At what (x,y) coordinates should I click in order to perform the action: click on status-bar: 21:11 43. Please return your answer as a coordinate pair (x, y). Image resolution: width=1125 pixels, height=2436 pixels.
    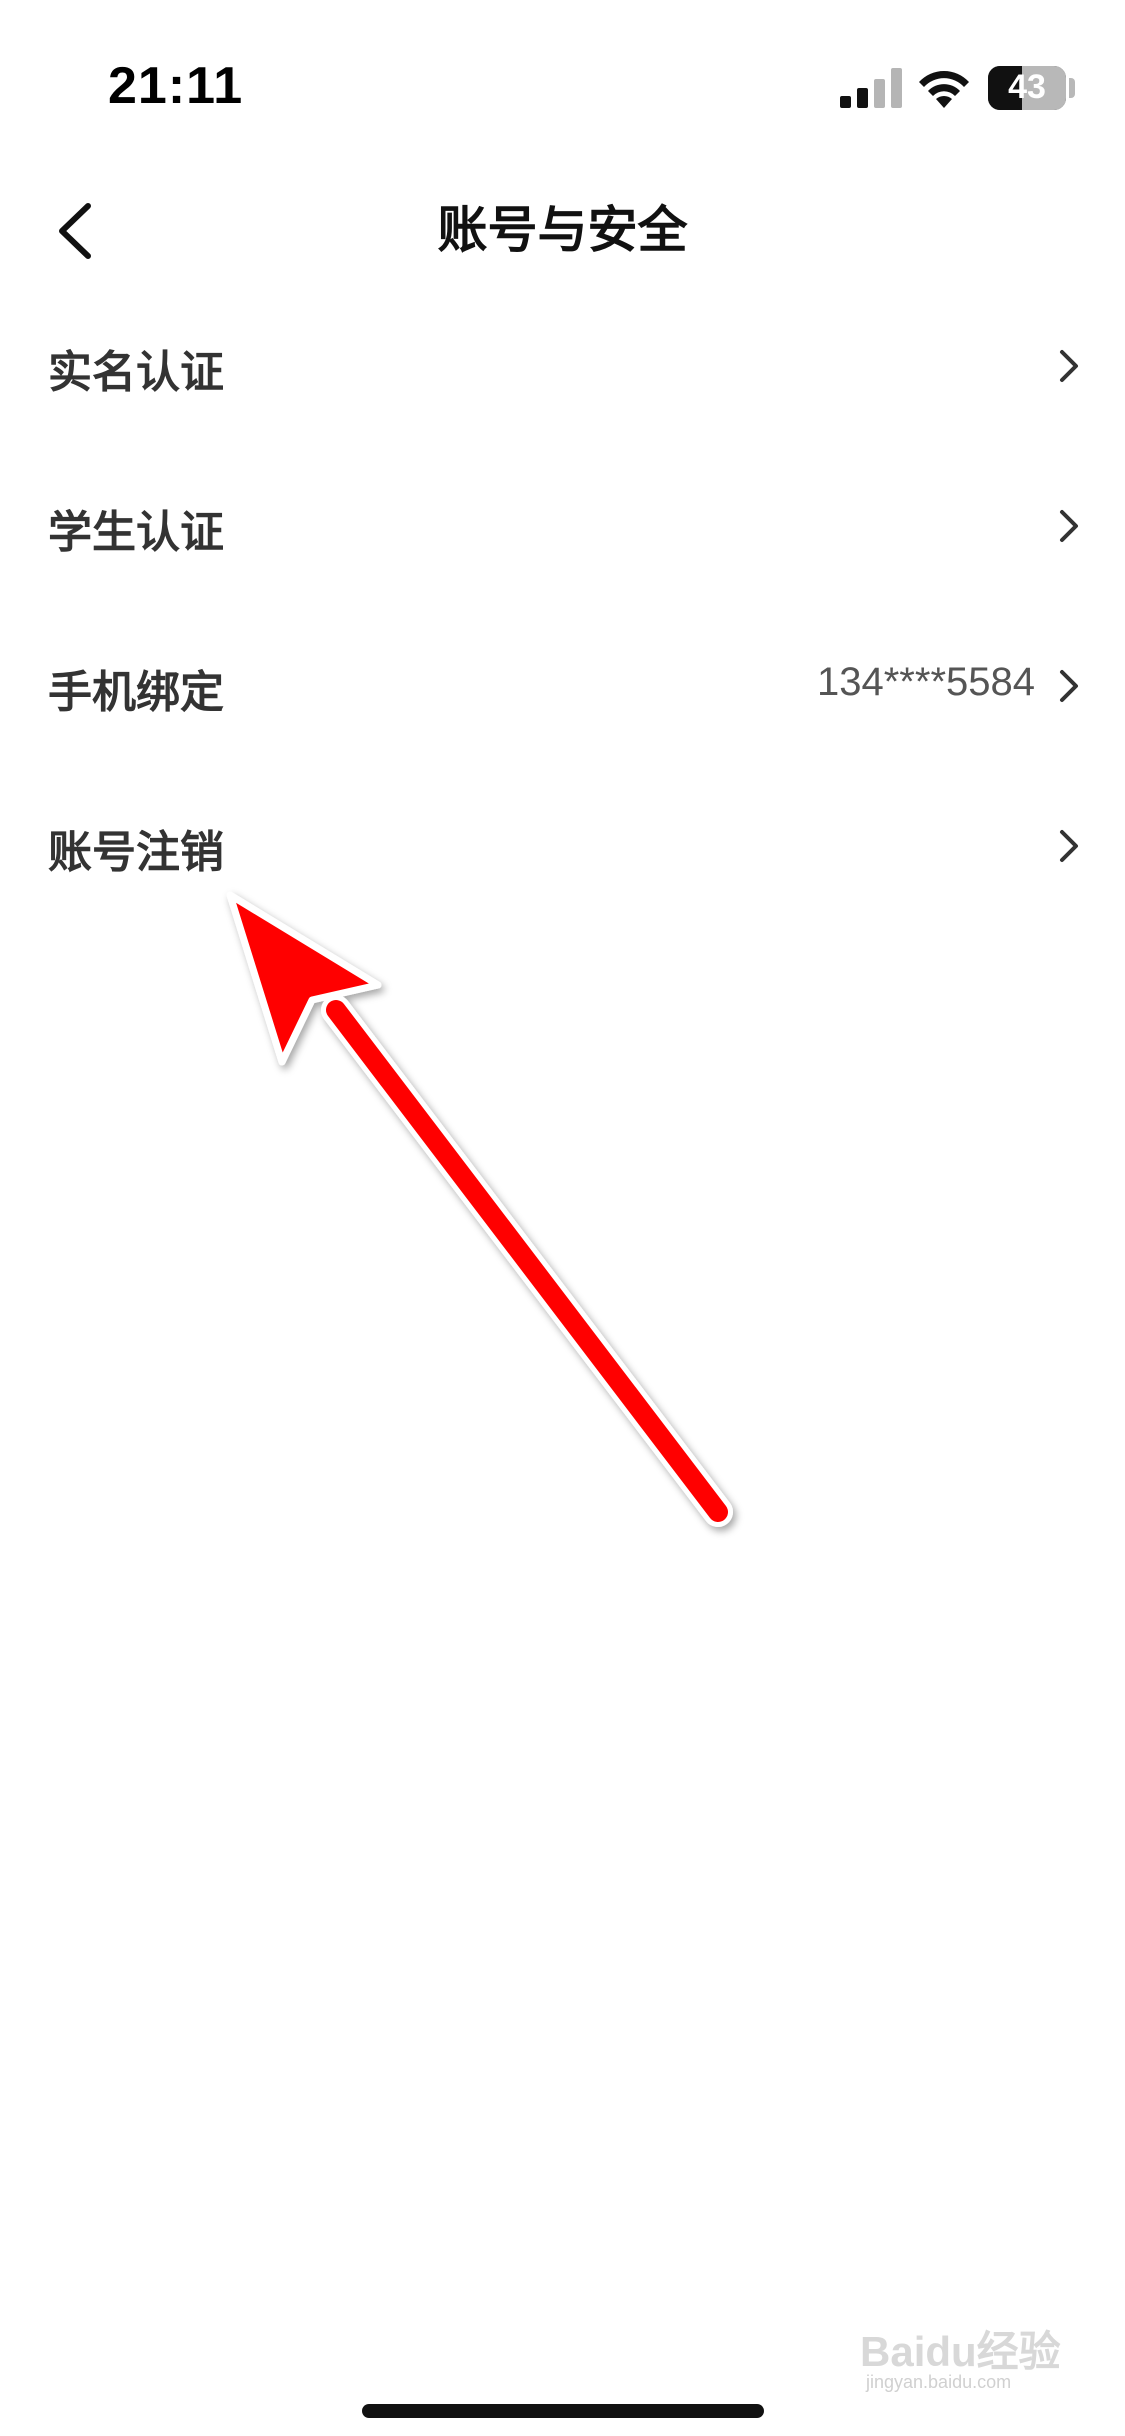
    Looking at the image, I should click on (562, 85).